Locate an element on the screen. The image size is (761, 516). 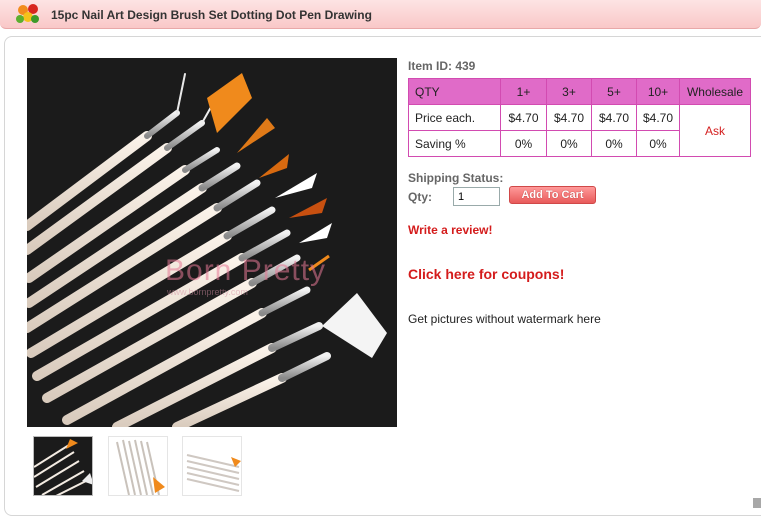
price-table-header: QTY 1+ 3+ 5+ 10+ Wholesale is located at coordinates (579, 91).